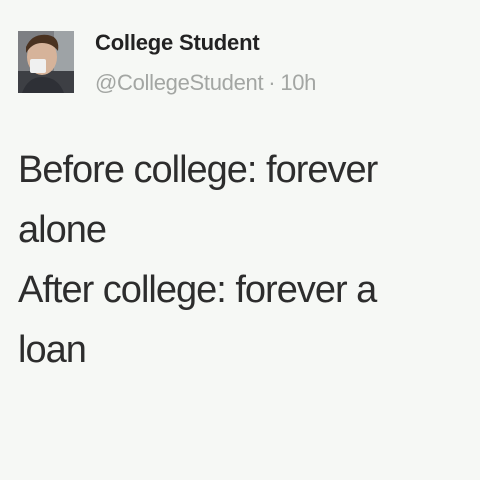 The height and width of the screenshot is (480, 480). Describe the element at coordinates (52, 350) in the screenshot. I see `tweet-text-line: loan` at that location.